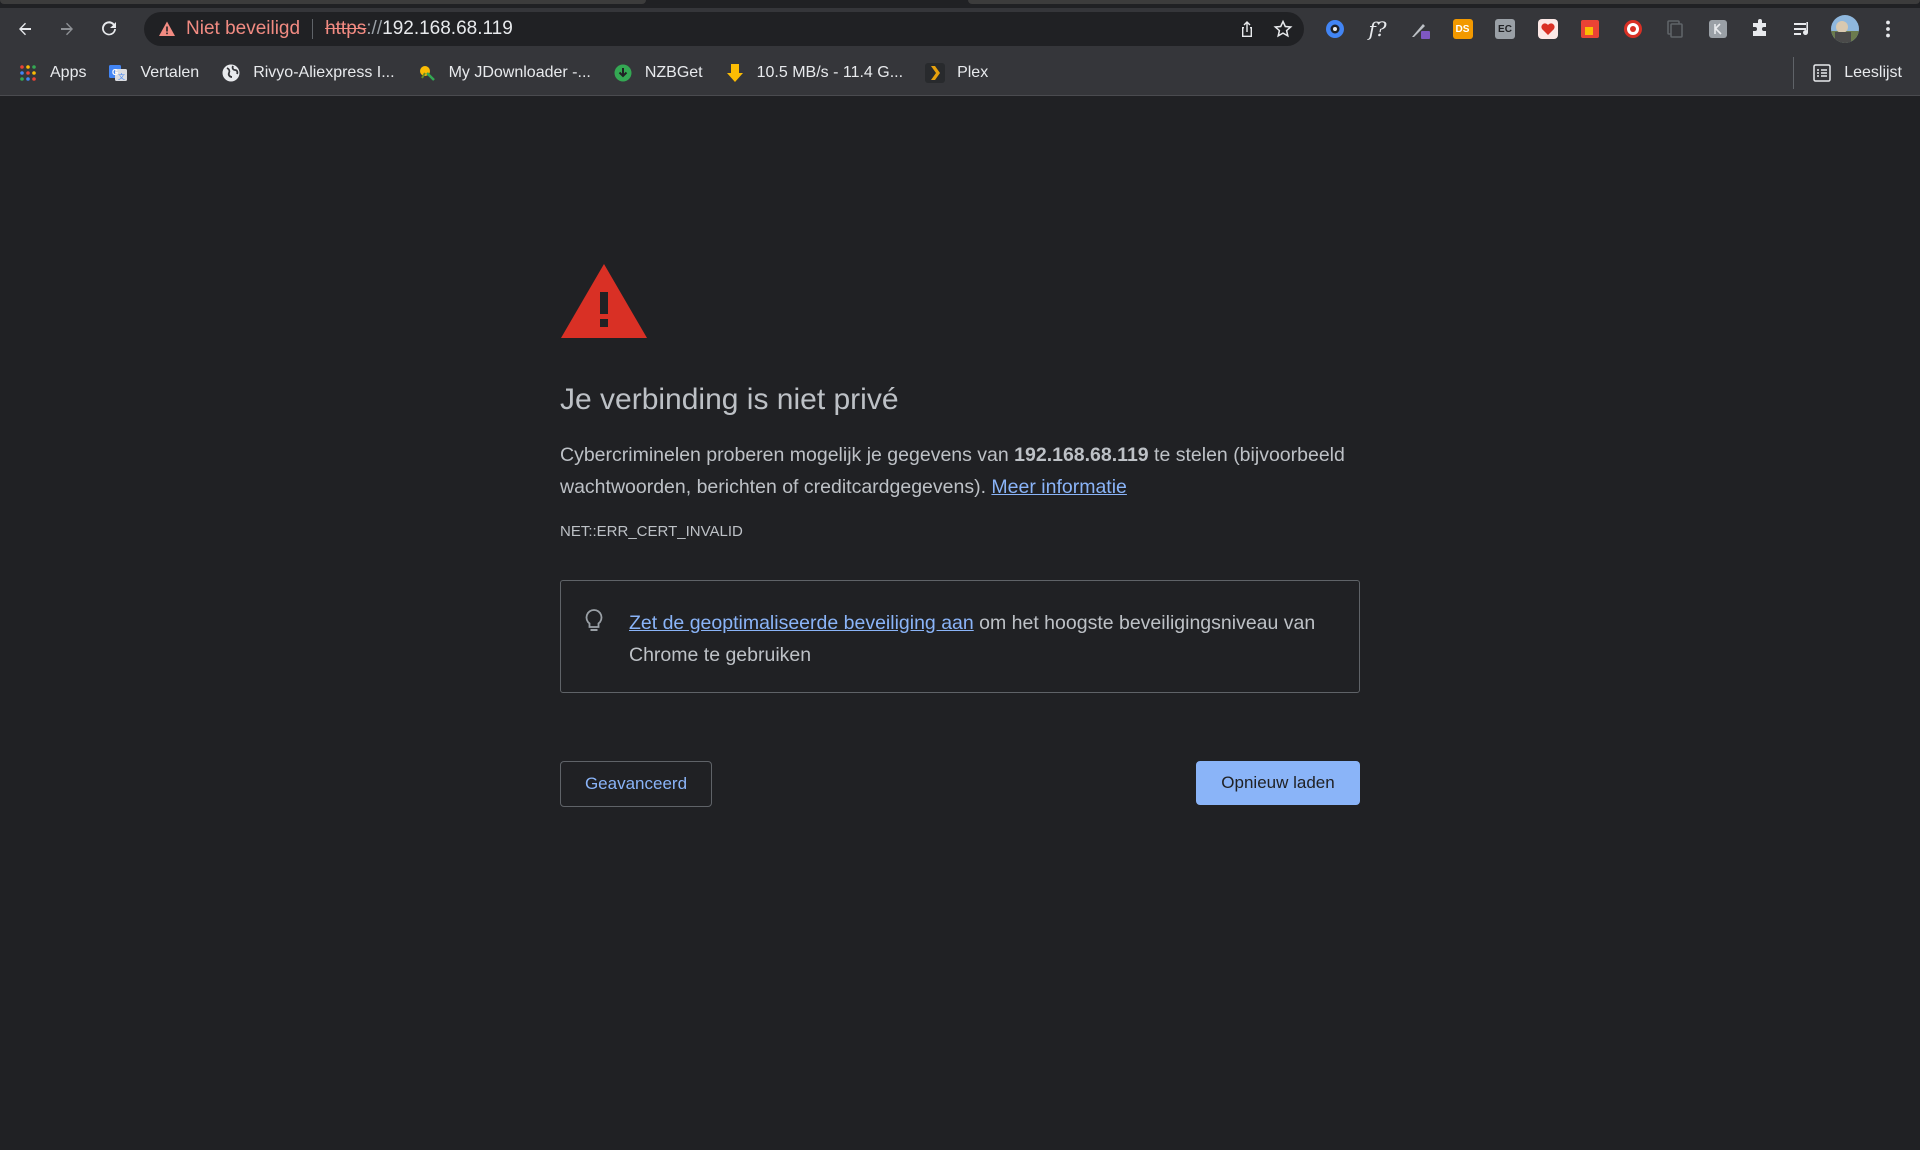  I want to click on tab-edge-left, so click(323, 2).